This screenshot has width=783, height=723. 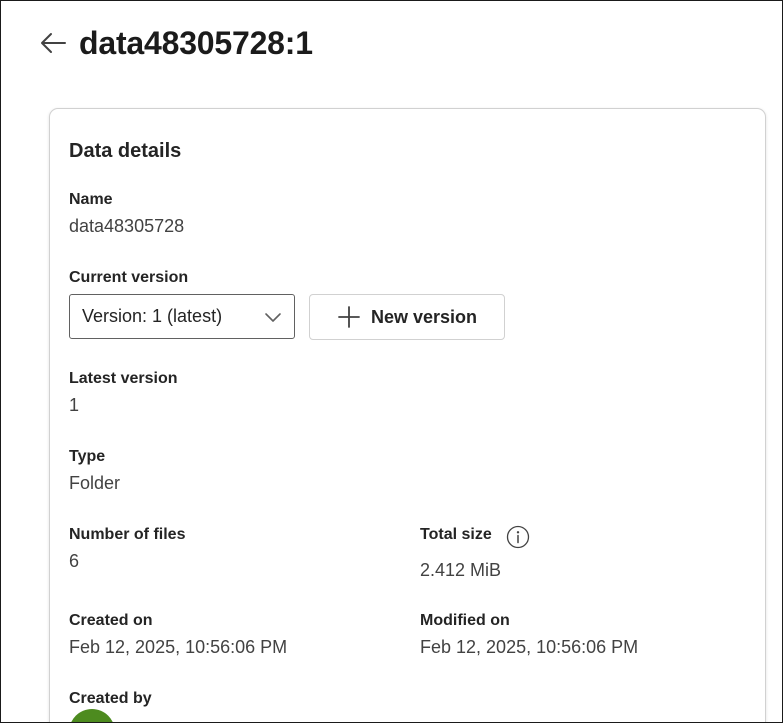 What do you see at coordinates (152, 316) in the screenshot?
I see `version-select-value: Version: 1 (latest)` at bounding box center [152, 316].